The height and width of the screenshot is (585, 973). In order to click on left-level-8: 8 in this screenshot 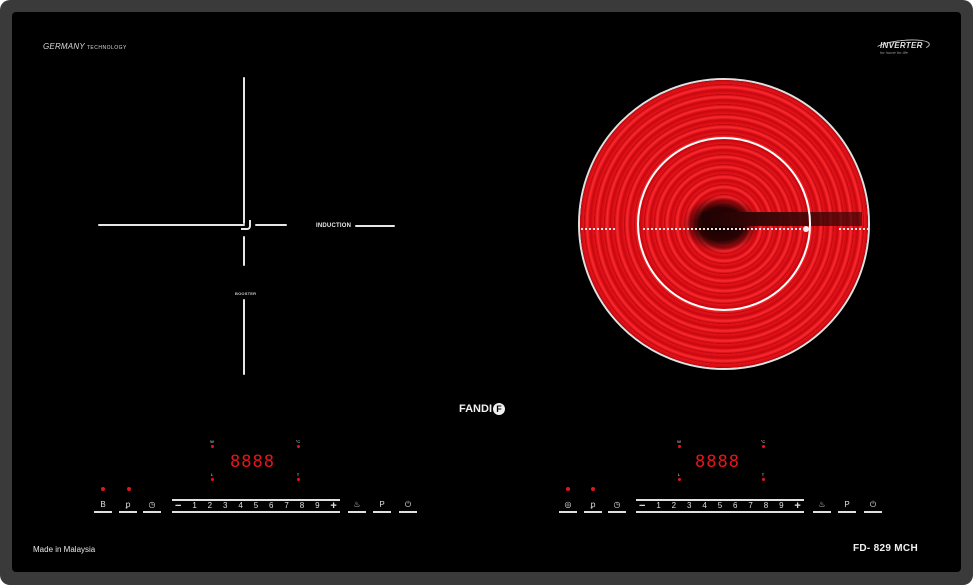, I will do `click(302, 506)`.